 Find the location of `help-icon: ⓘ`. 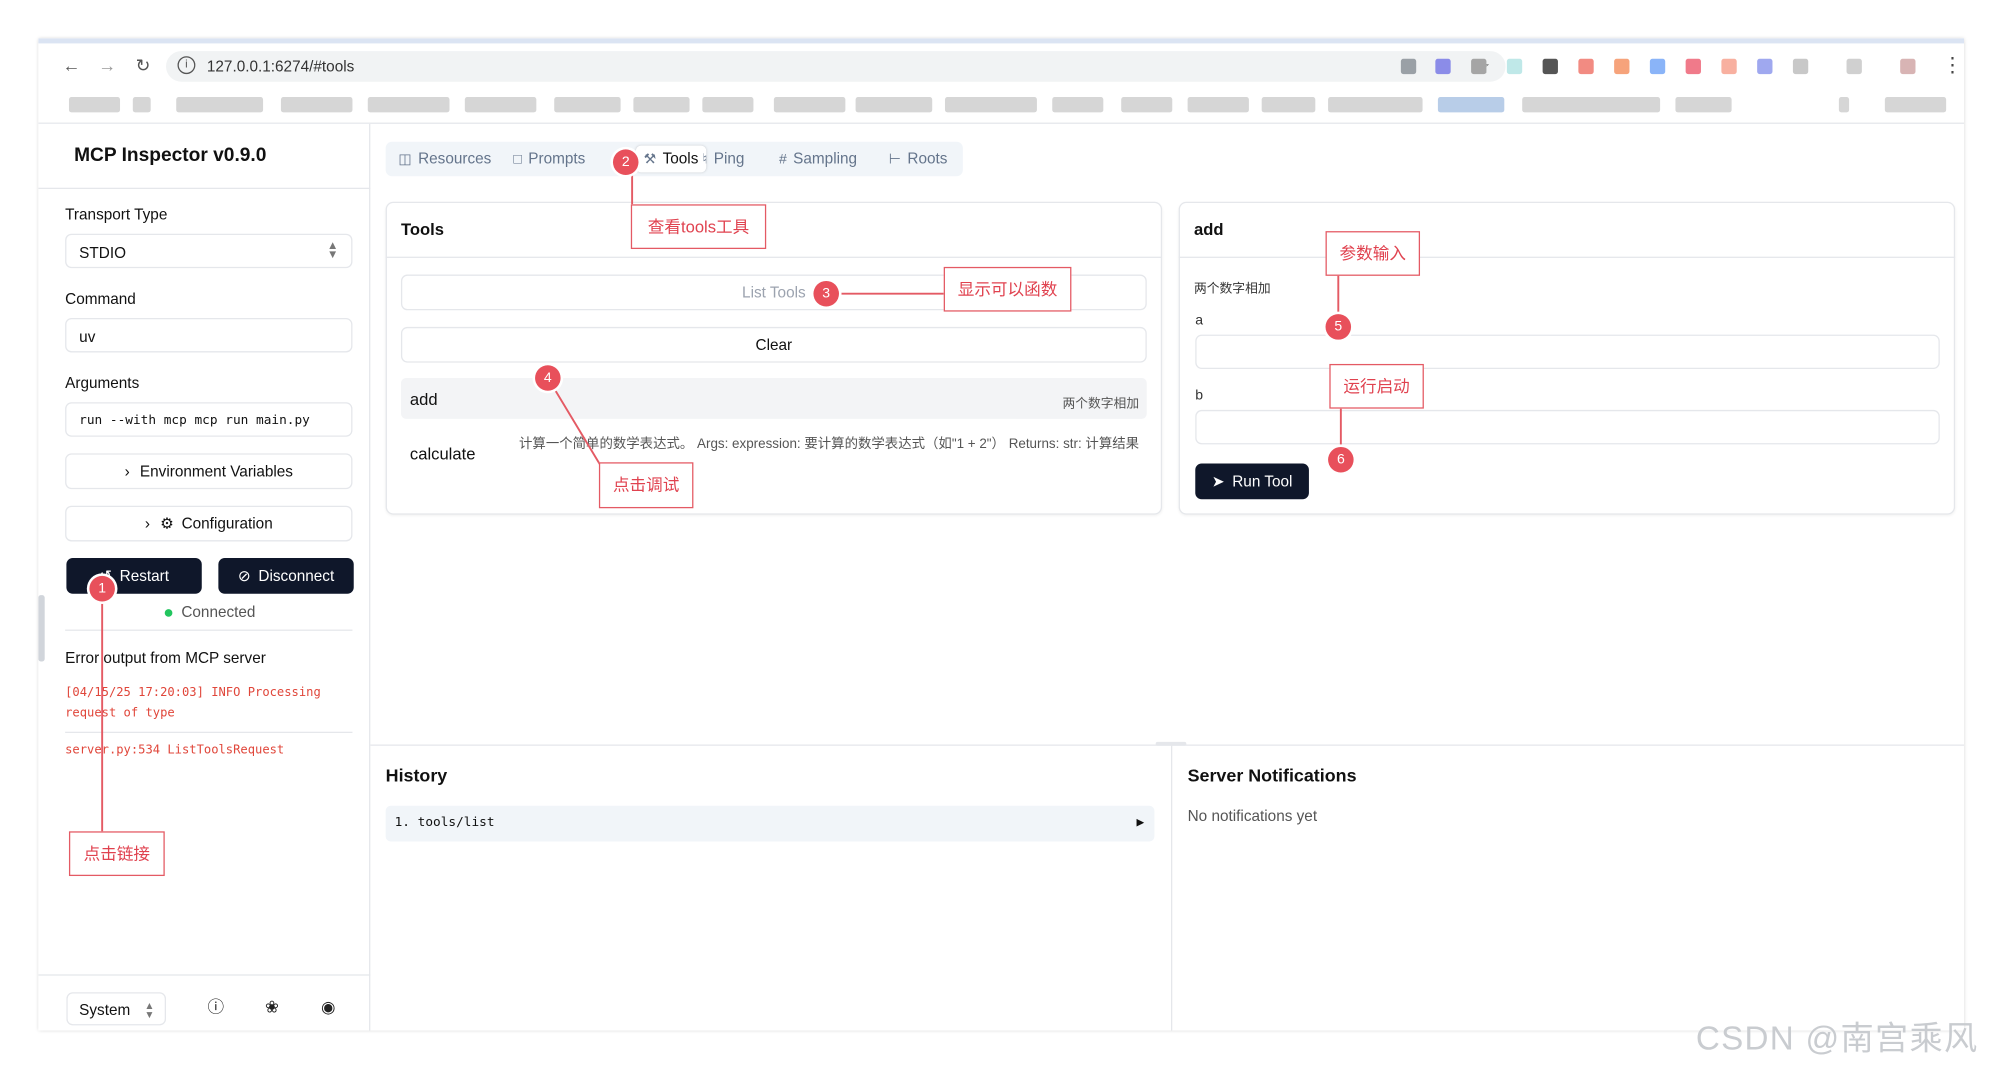

help-icon: ⓘ is located at coordinates (216, 1007).